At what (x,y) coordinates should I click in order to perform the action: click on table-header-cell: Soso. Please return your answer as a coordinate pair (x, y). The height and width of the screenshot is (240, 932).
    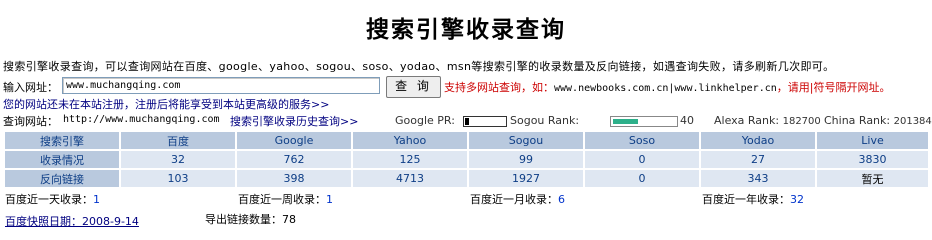
    Looking at the image, I should click on (642, 140).